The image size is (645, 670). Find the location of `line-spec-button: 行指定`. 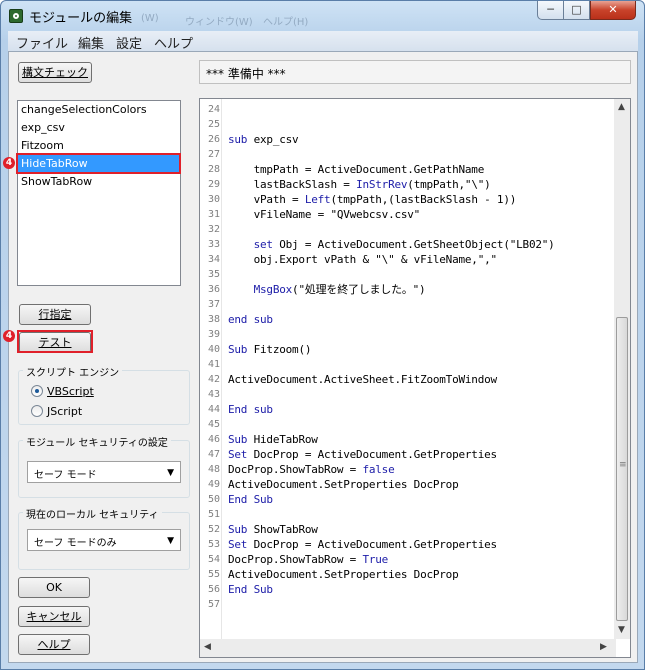

line-spec-button: 行指定 is located at coordinates (55, 314).